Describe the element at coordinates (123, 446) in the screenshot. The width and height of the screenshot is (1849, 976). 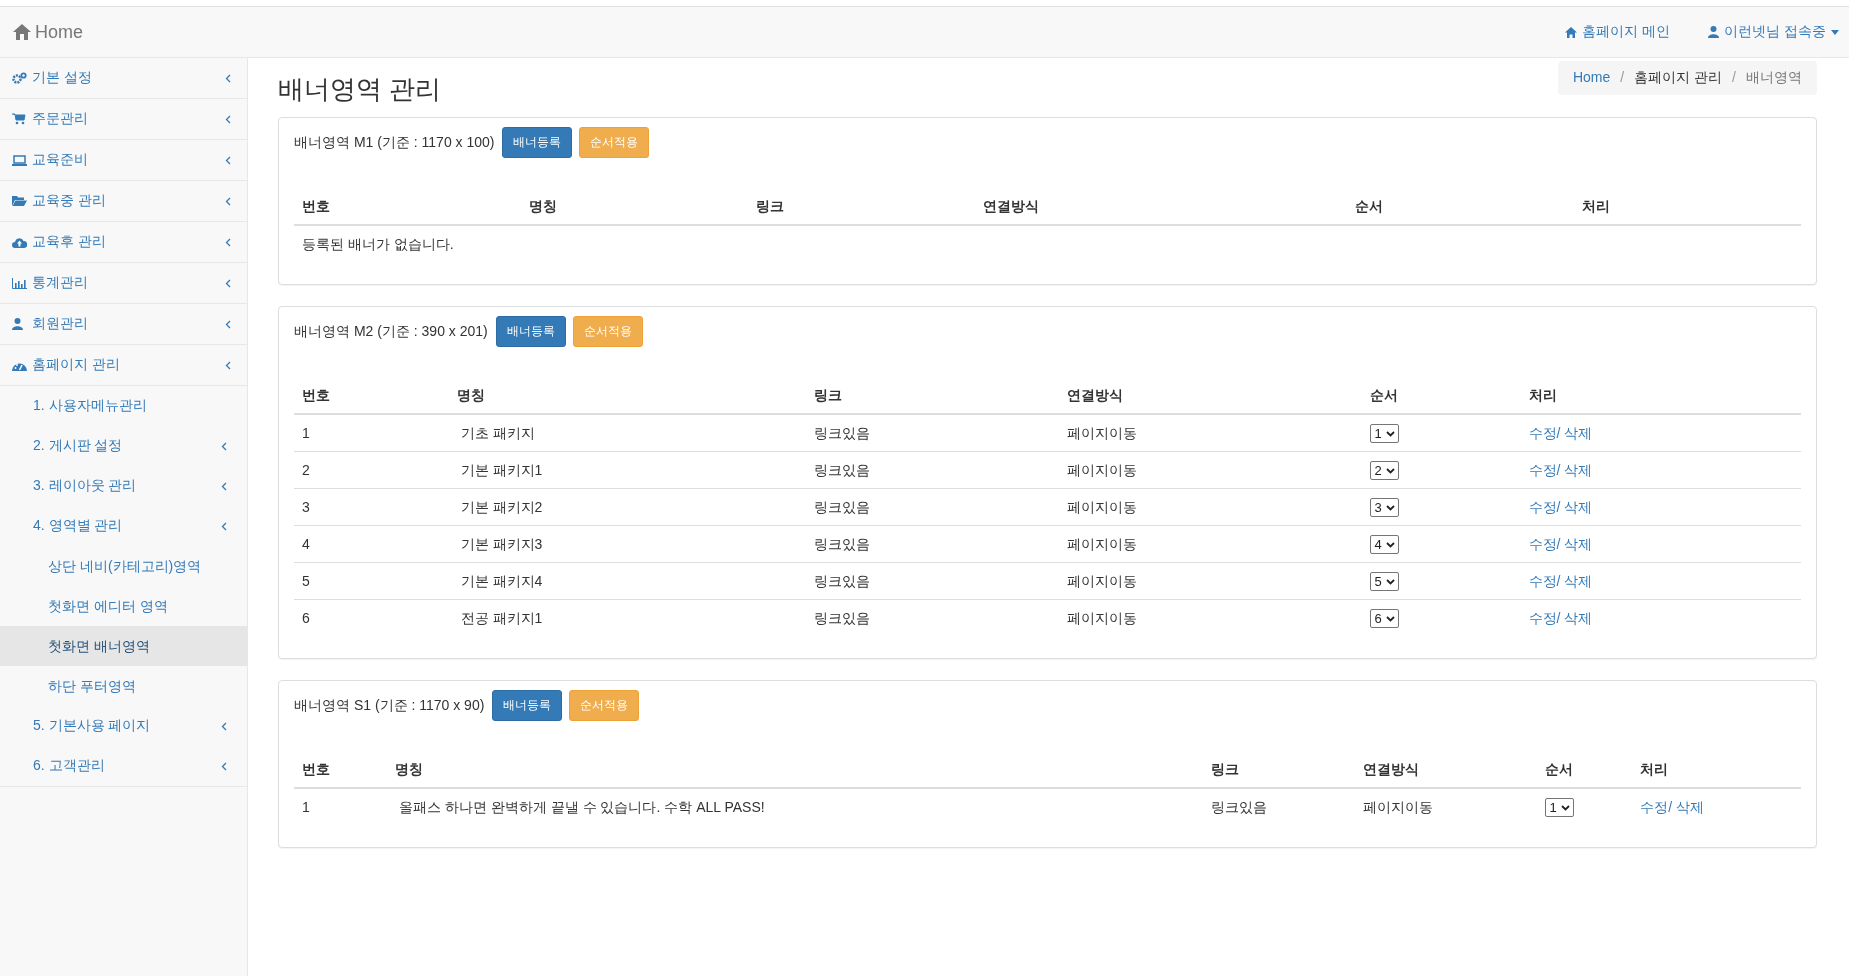
I see `sidebar-subitem: 2. 게시판 설정` at that location.